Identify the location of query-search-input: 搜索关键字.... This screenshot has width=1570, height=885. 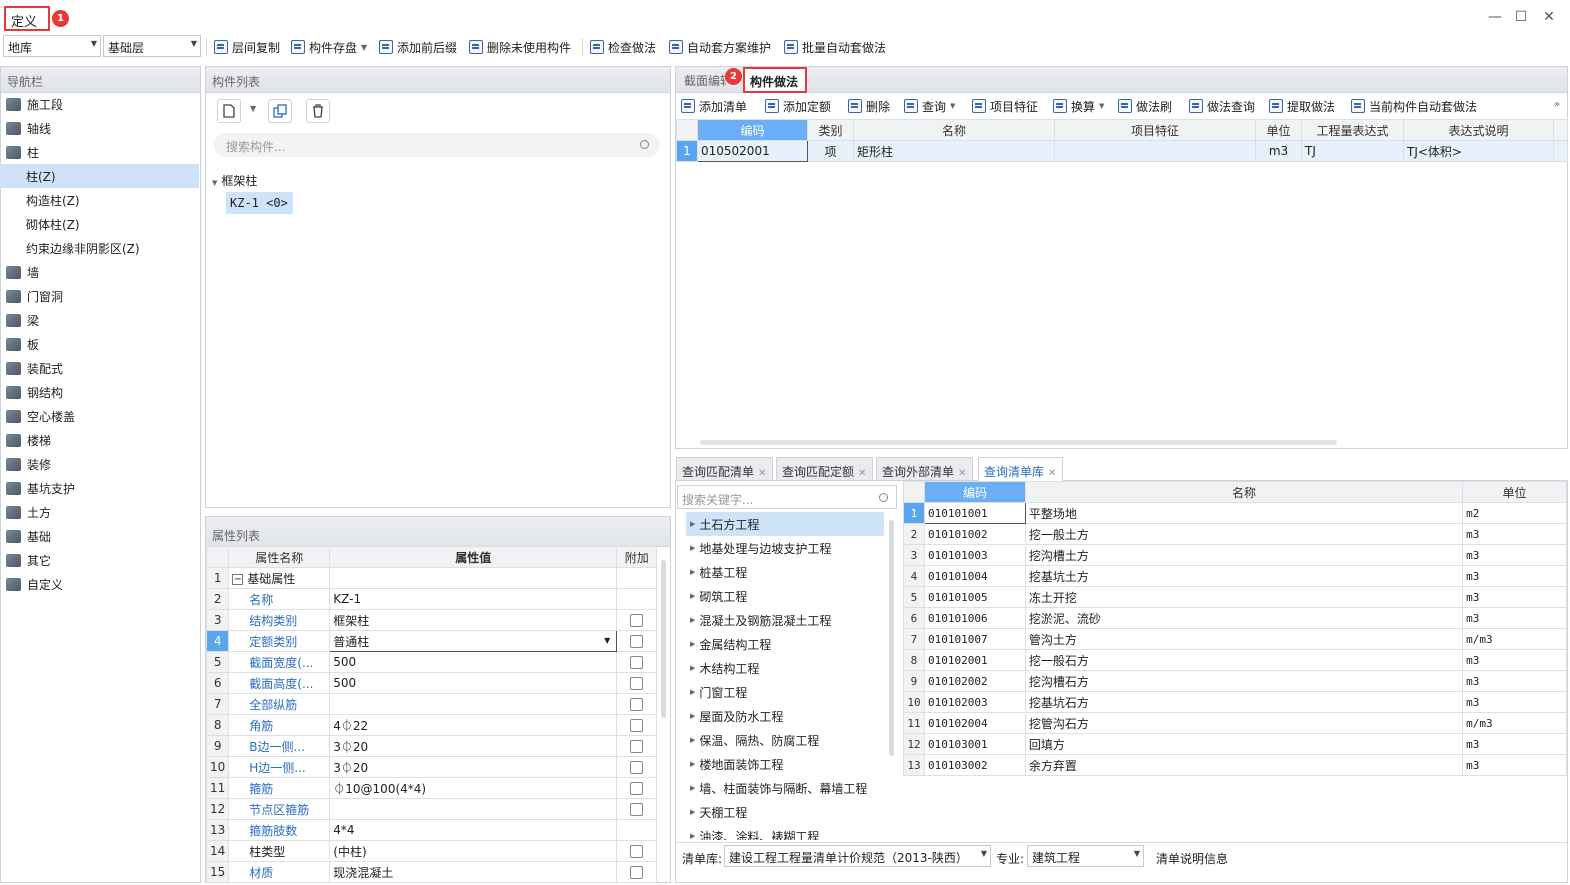
(787, 497).